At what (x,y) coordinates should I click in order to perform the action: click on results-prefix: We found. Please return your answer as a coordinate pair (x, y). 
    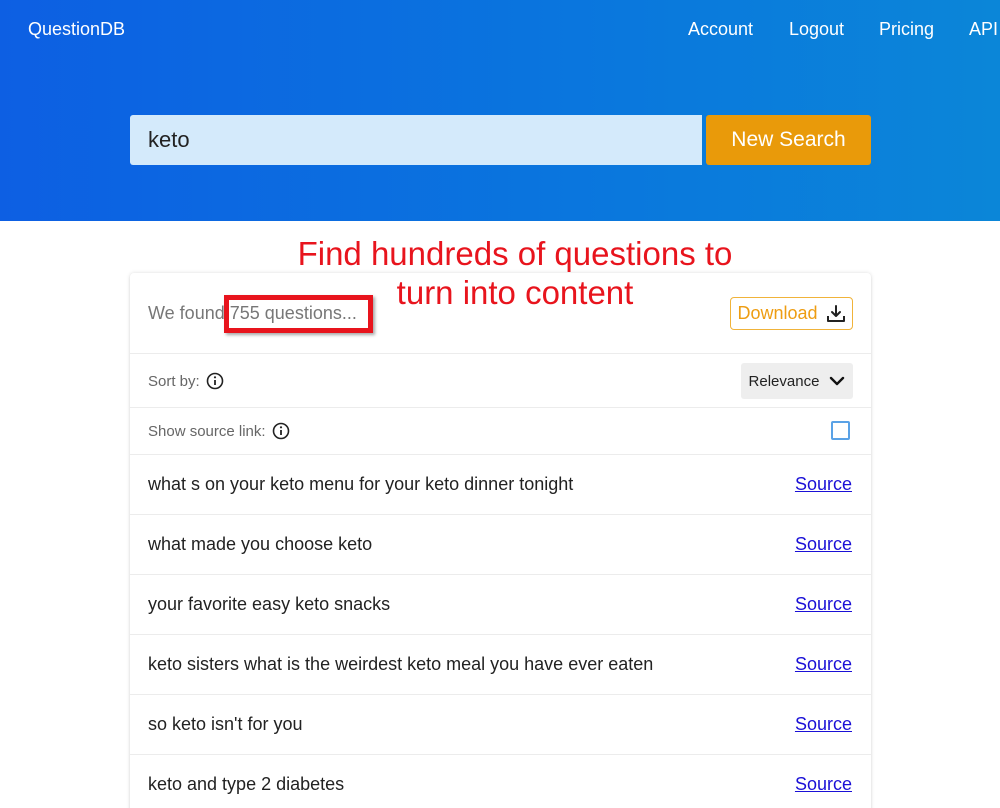
    Looking at the image, I should click on (186, 313).